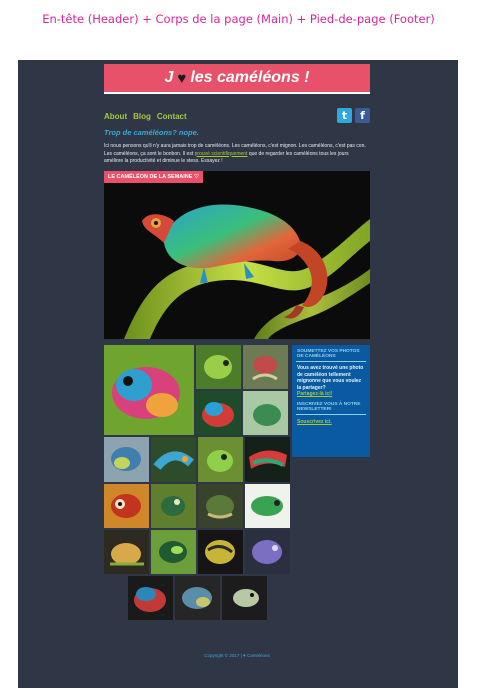 This screenshot has height=688, width=477. Describe the element at coordinates (329, 407) in the screenshot. I see `newsletter-heading: INSCRIVEZ VOUS À NOTRE NEWSLETTER!` at that location.